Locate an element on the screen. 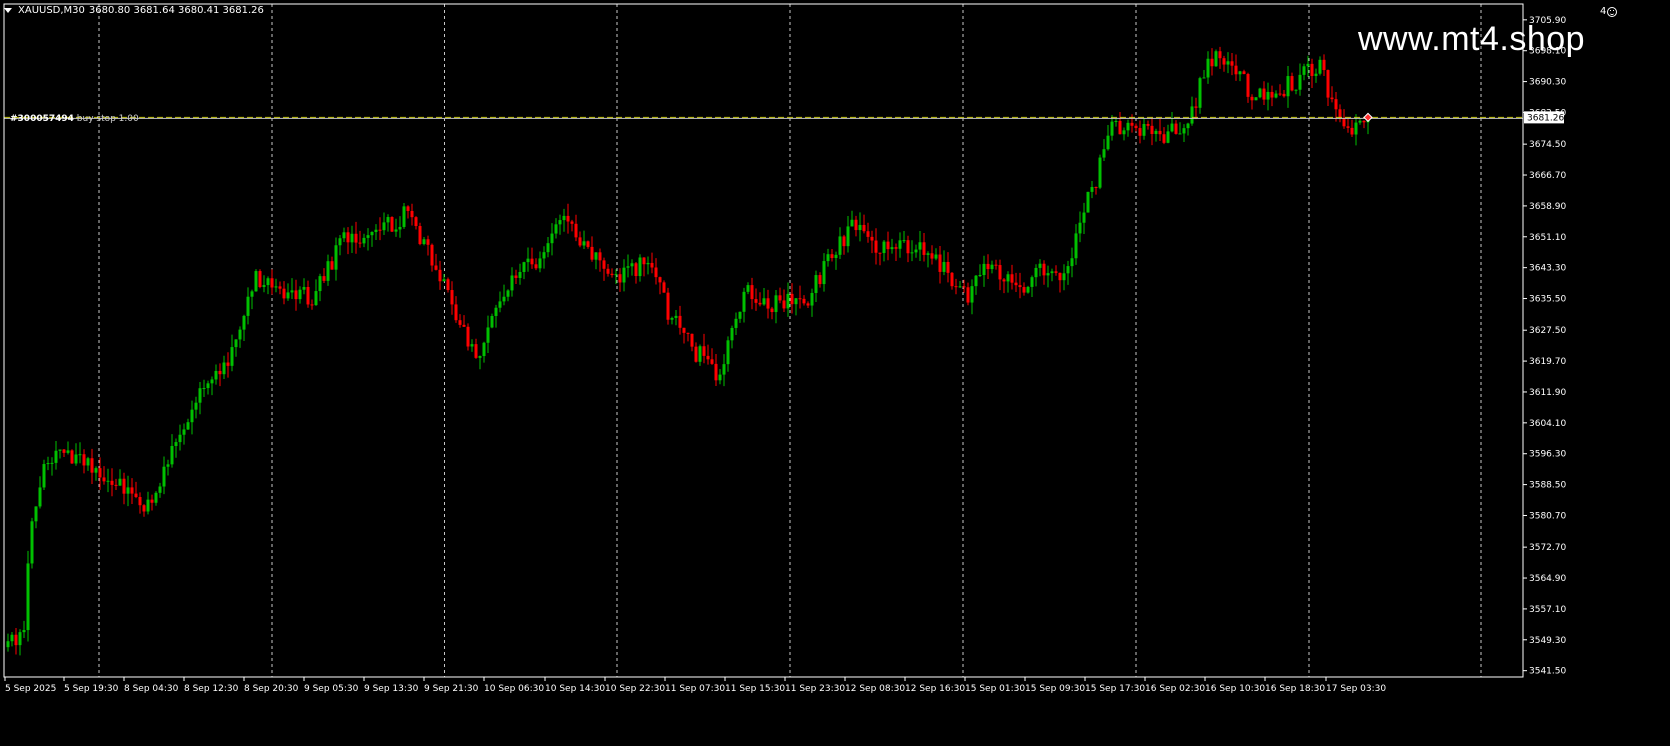 This screenshot has width=1670, height=746. order-line-label: #300057494 buy stop 1.00 is located at coordinates (74, 119).